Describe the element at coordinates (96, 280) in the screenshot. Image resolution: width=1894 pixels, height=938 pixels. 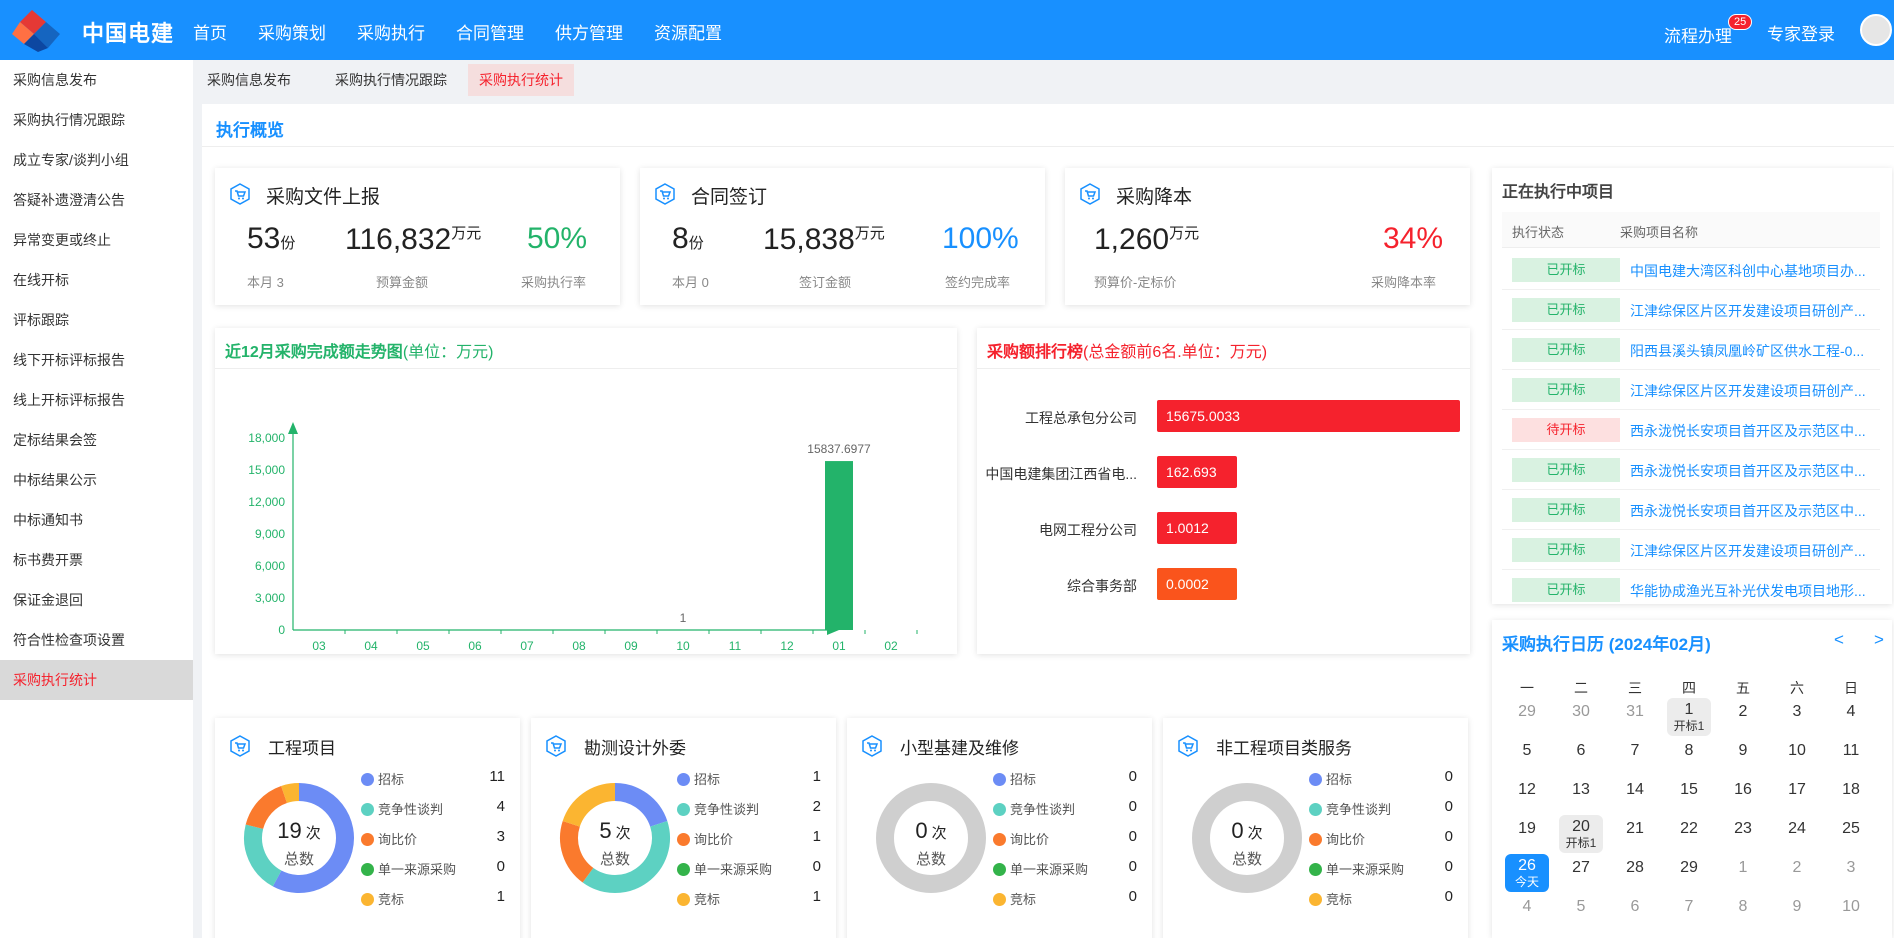
I see `sidebar-item: 在线开标` at that location.